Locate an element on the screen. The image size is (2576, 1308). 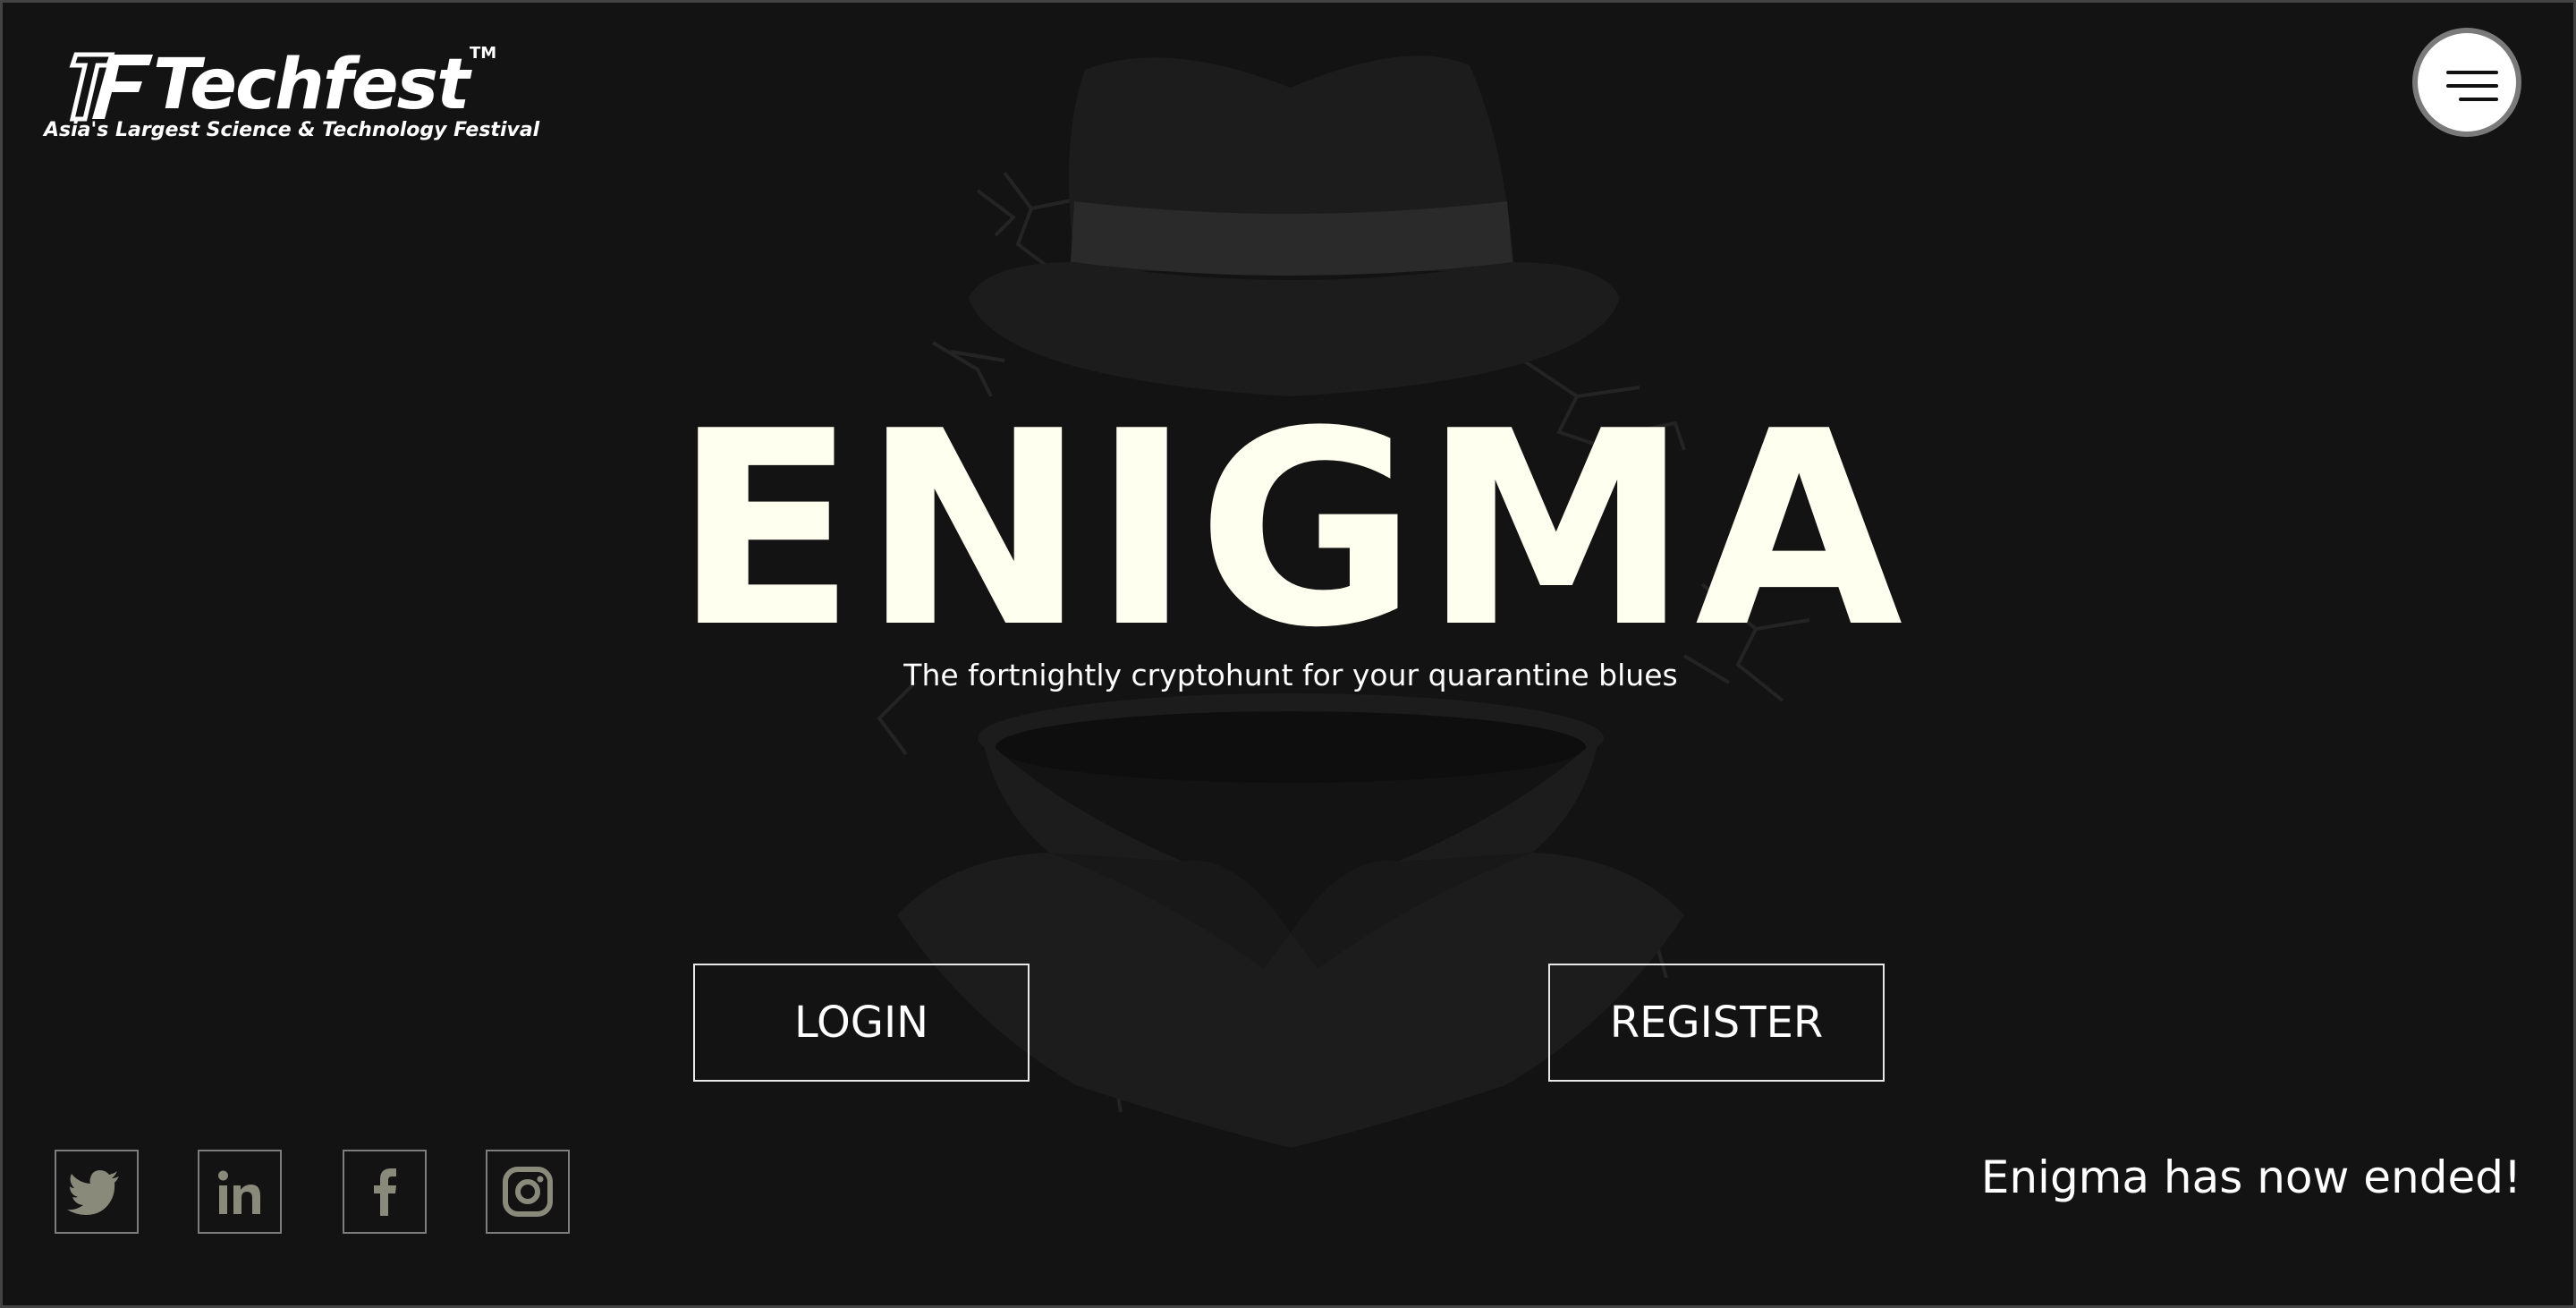
twitter-link is located at coordinates (97, 1192).